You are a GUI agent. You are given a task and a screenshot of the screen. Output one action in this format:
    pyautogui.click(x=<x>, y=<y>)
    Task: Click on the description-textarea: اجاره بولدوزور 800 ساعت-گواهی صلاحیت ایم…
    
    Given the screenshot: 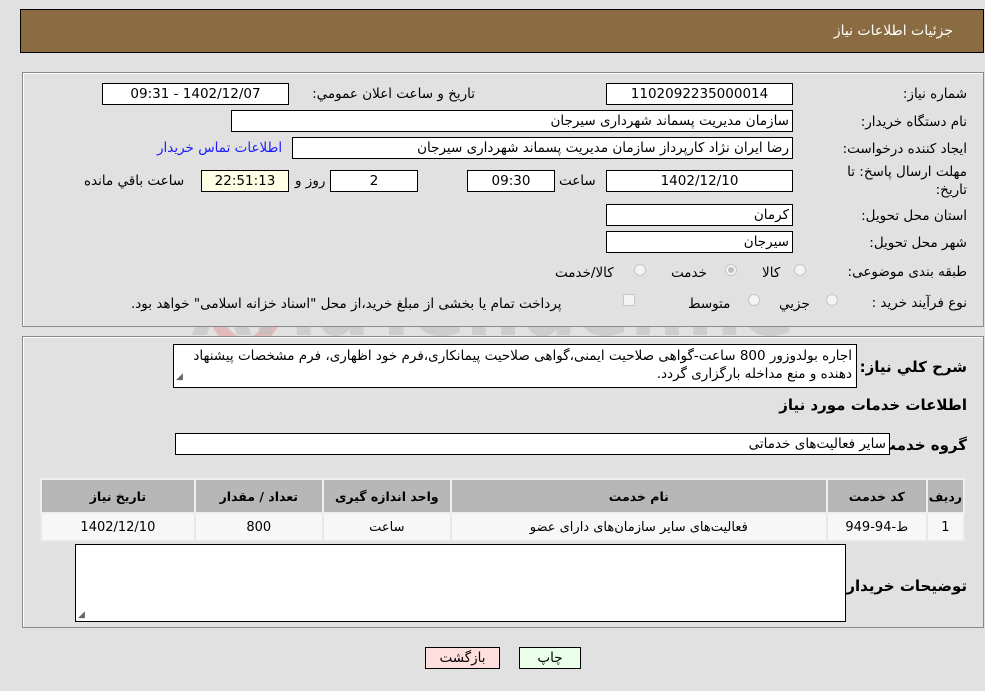 What is the action you would take?
    pyautogui.click(x=515, y=366)
    